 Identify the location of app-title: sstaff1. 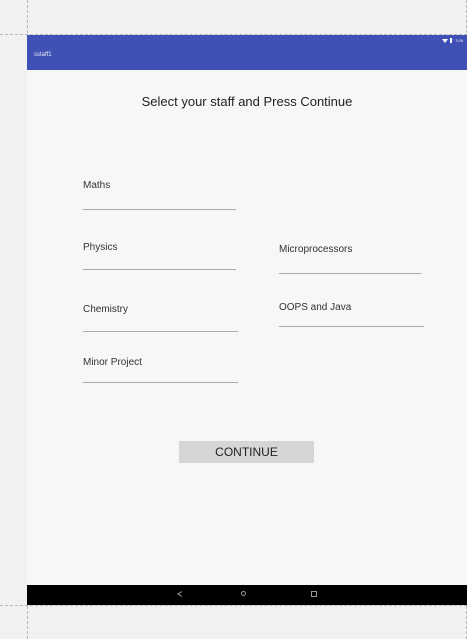
(43, 55).